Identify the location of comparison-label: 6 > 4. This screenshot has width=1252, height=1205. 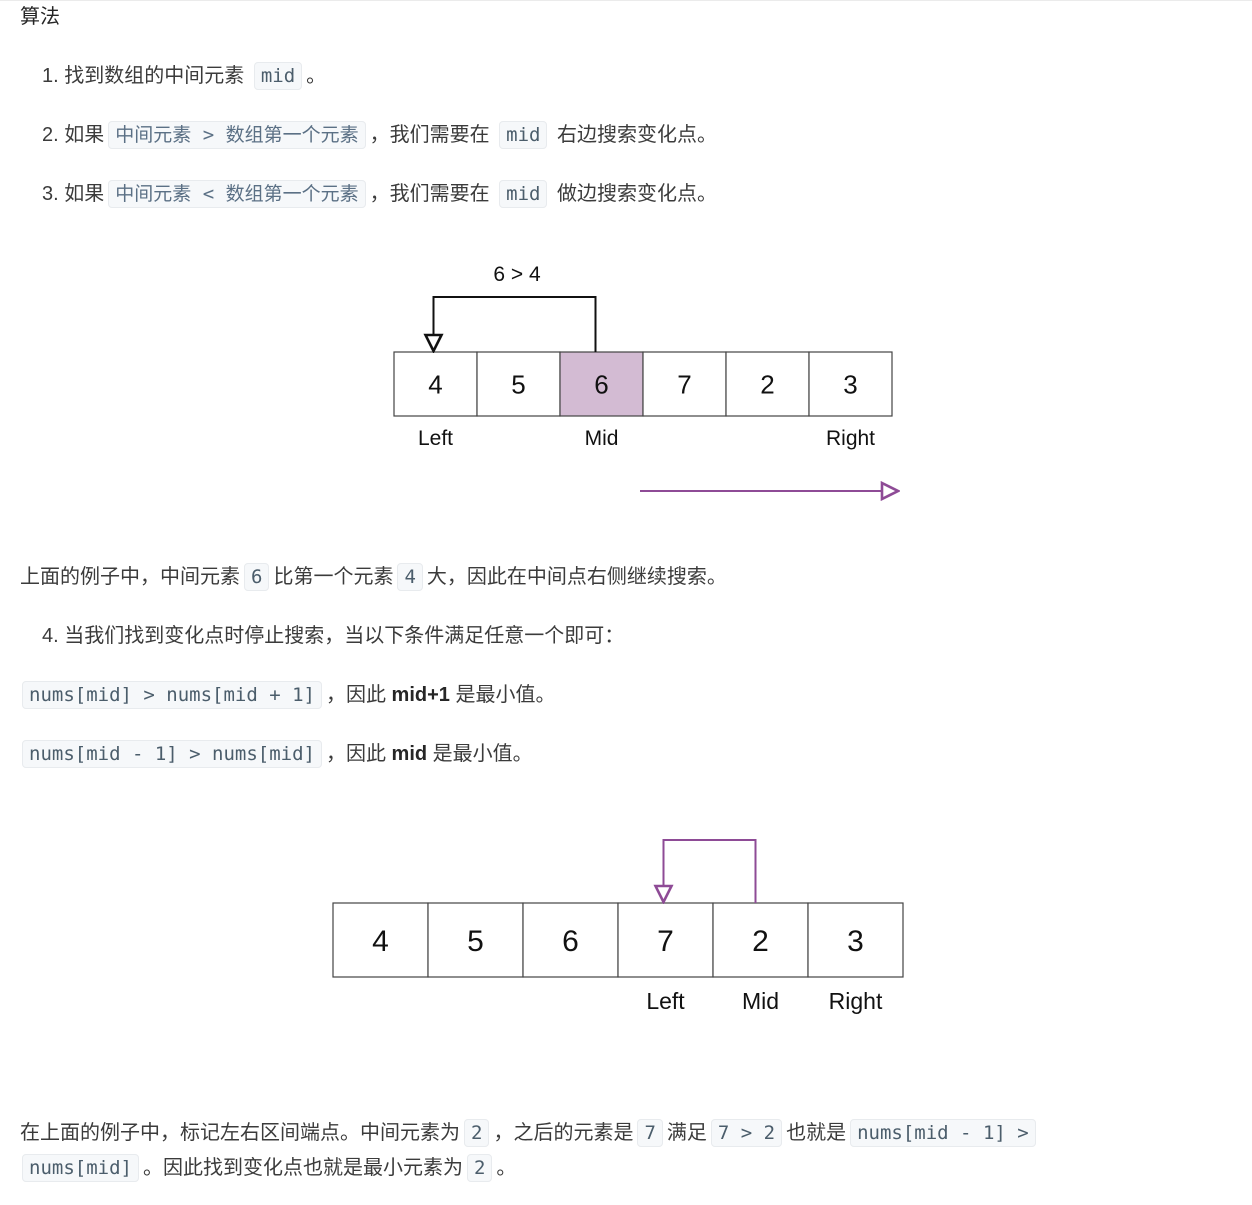
(517, 274).